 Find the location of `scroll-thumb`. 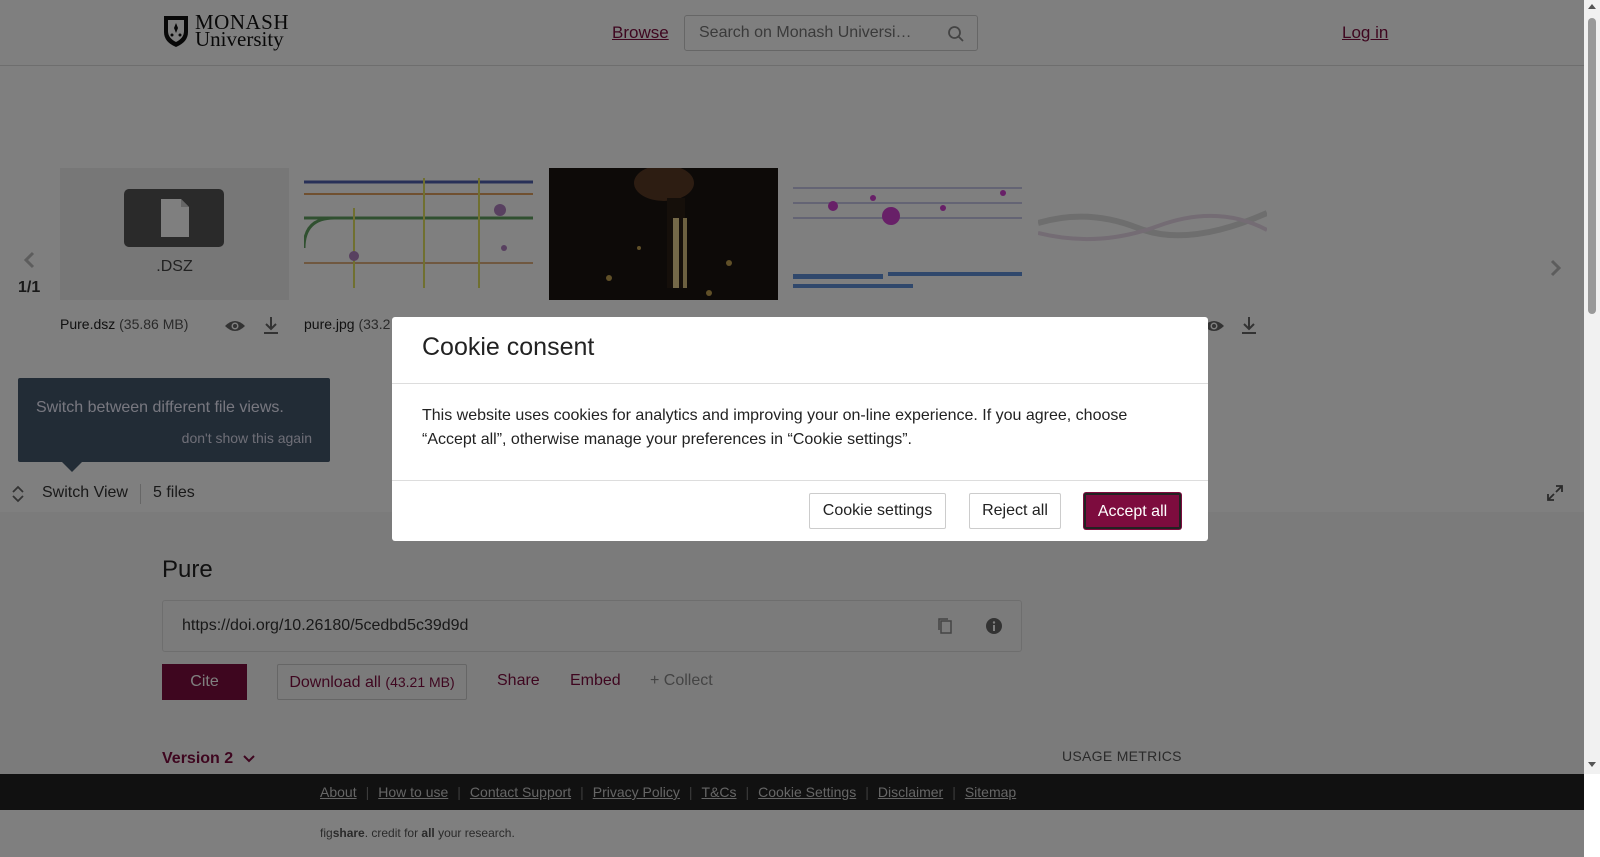

scroll-thumb is located at coordinates (1592, 166).